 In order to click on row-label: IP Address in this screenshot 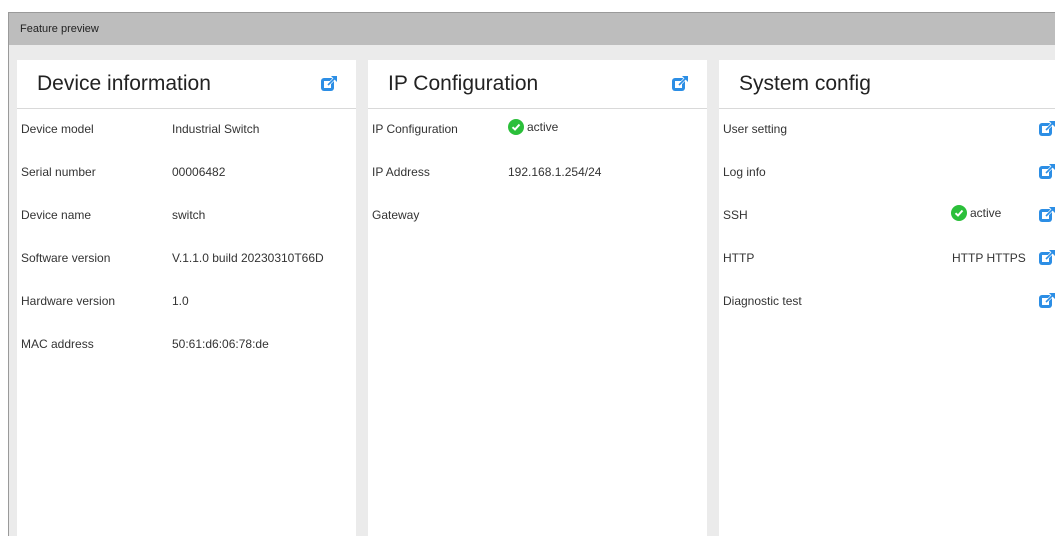, I will do `click(401, 172)`.